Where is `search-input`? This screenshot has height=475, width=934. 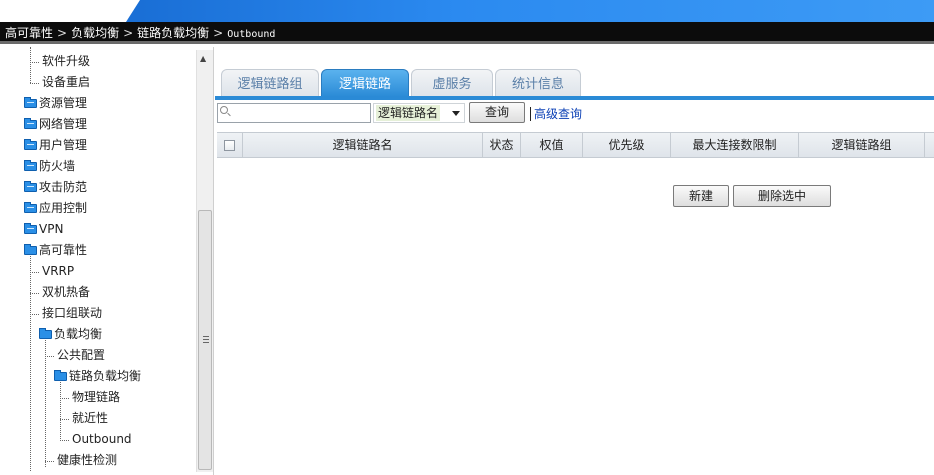
search-input is located at coordinates (294, 113).